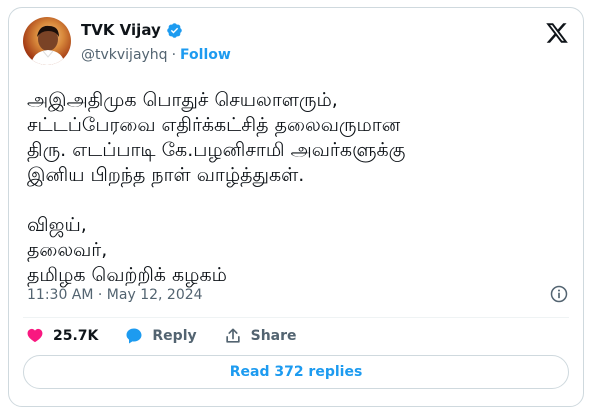 Image resolution: width=600 pixels, height=420 pixels. Describe the element at coordinates (121, 30) in the screenshot. I see `author-name: TVK Vijay` at that location.